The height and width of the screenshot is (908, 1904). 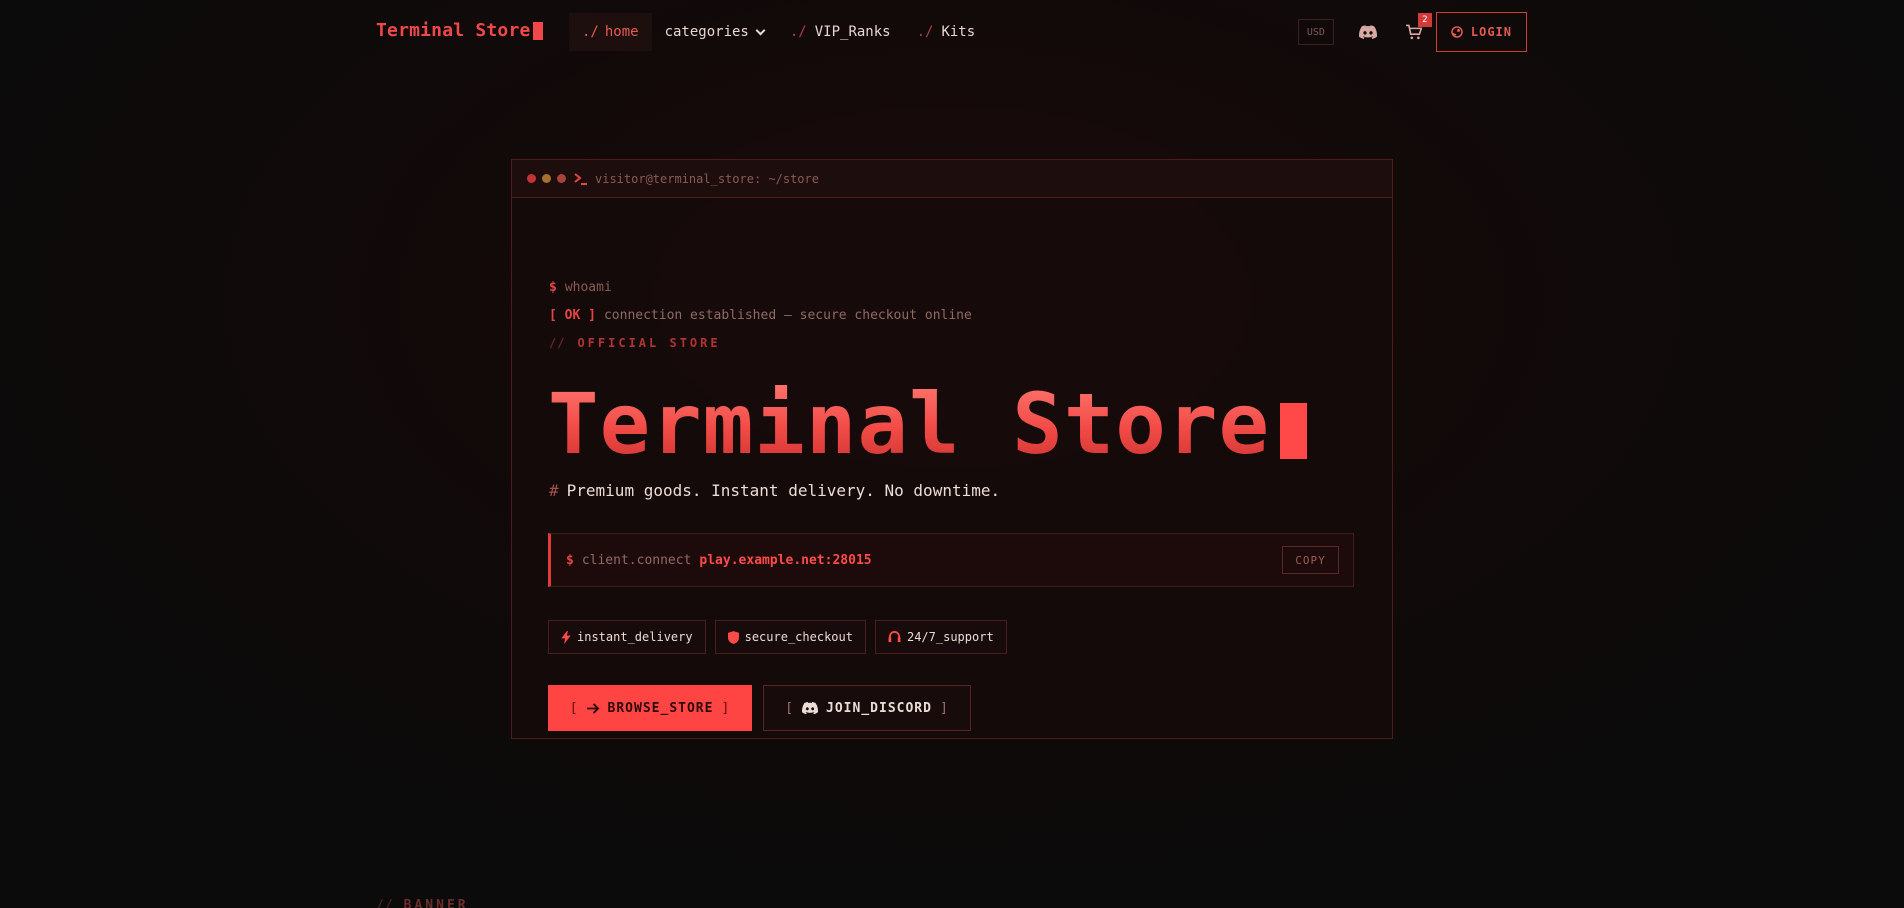 What do you see at coordinates (1294, 431) in the screenshot?
I see `hero-cursor-block` at bounding box center [1294, 431].